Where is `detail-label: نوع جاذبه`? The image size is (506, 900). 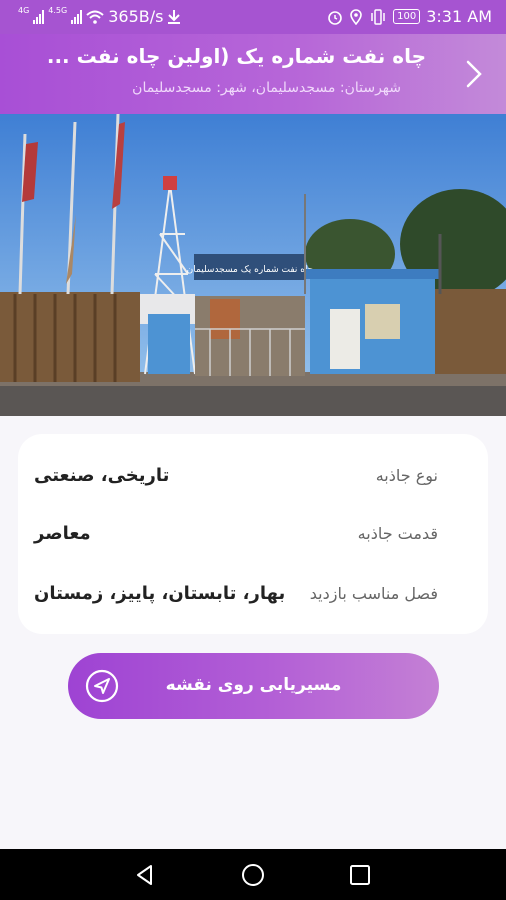
detail-label: نوع جاذبه is located at coordinates (406, 475).